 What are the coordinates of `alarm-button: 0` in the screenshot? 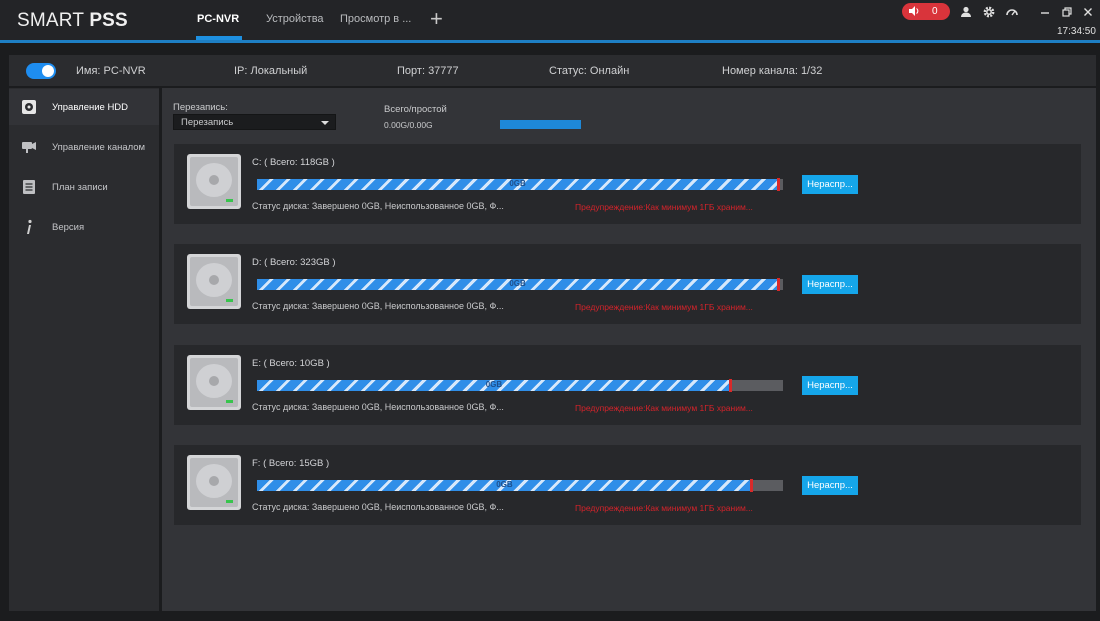 It's located at (926, 11).